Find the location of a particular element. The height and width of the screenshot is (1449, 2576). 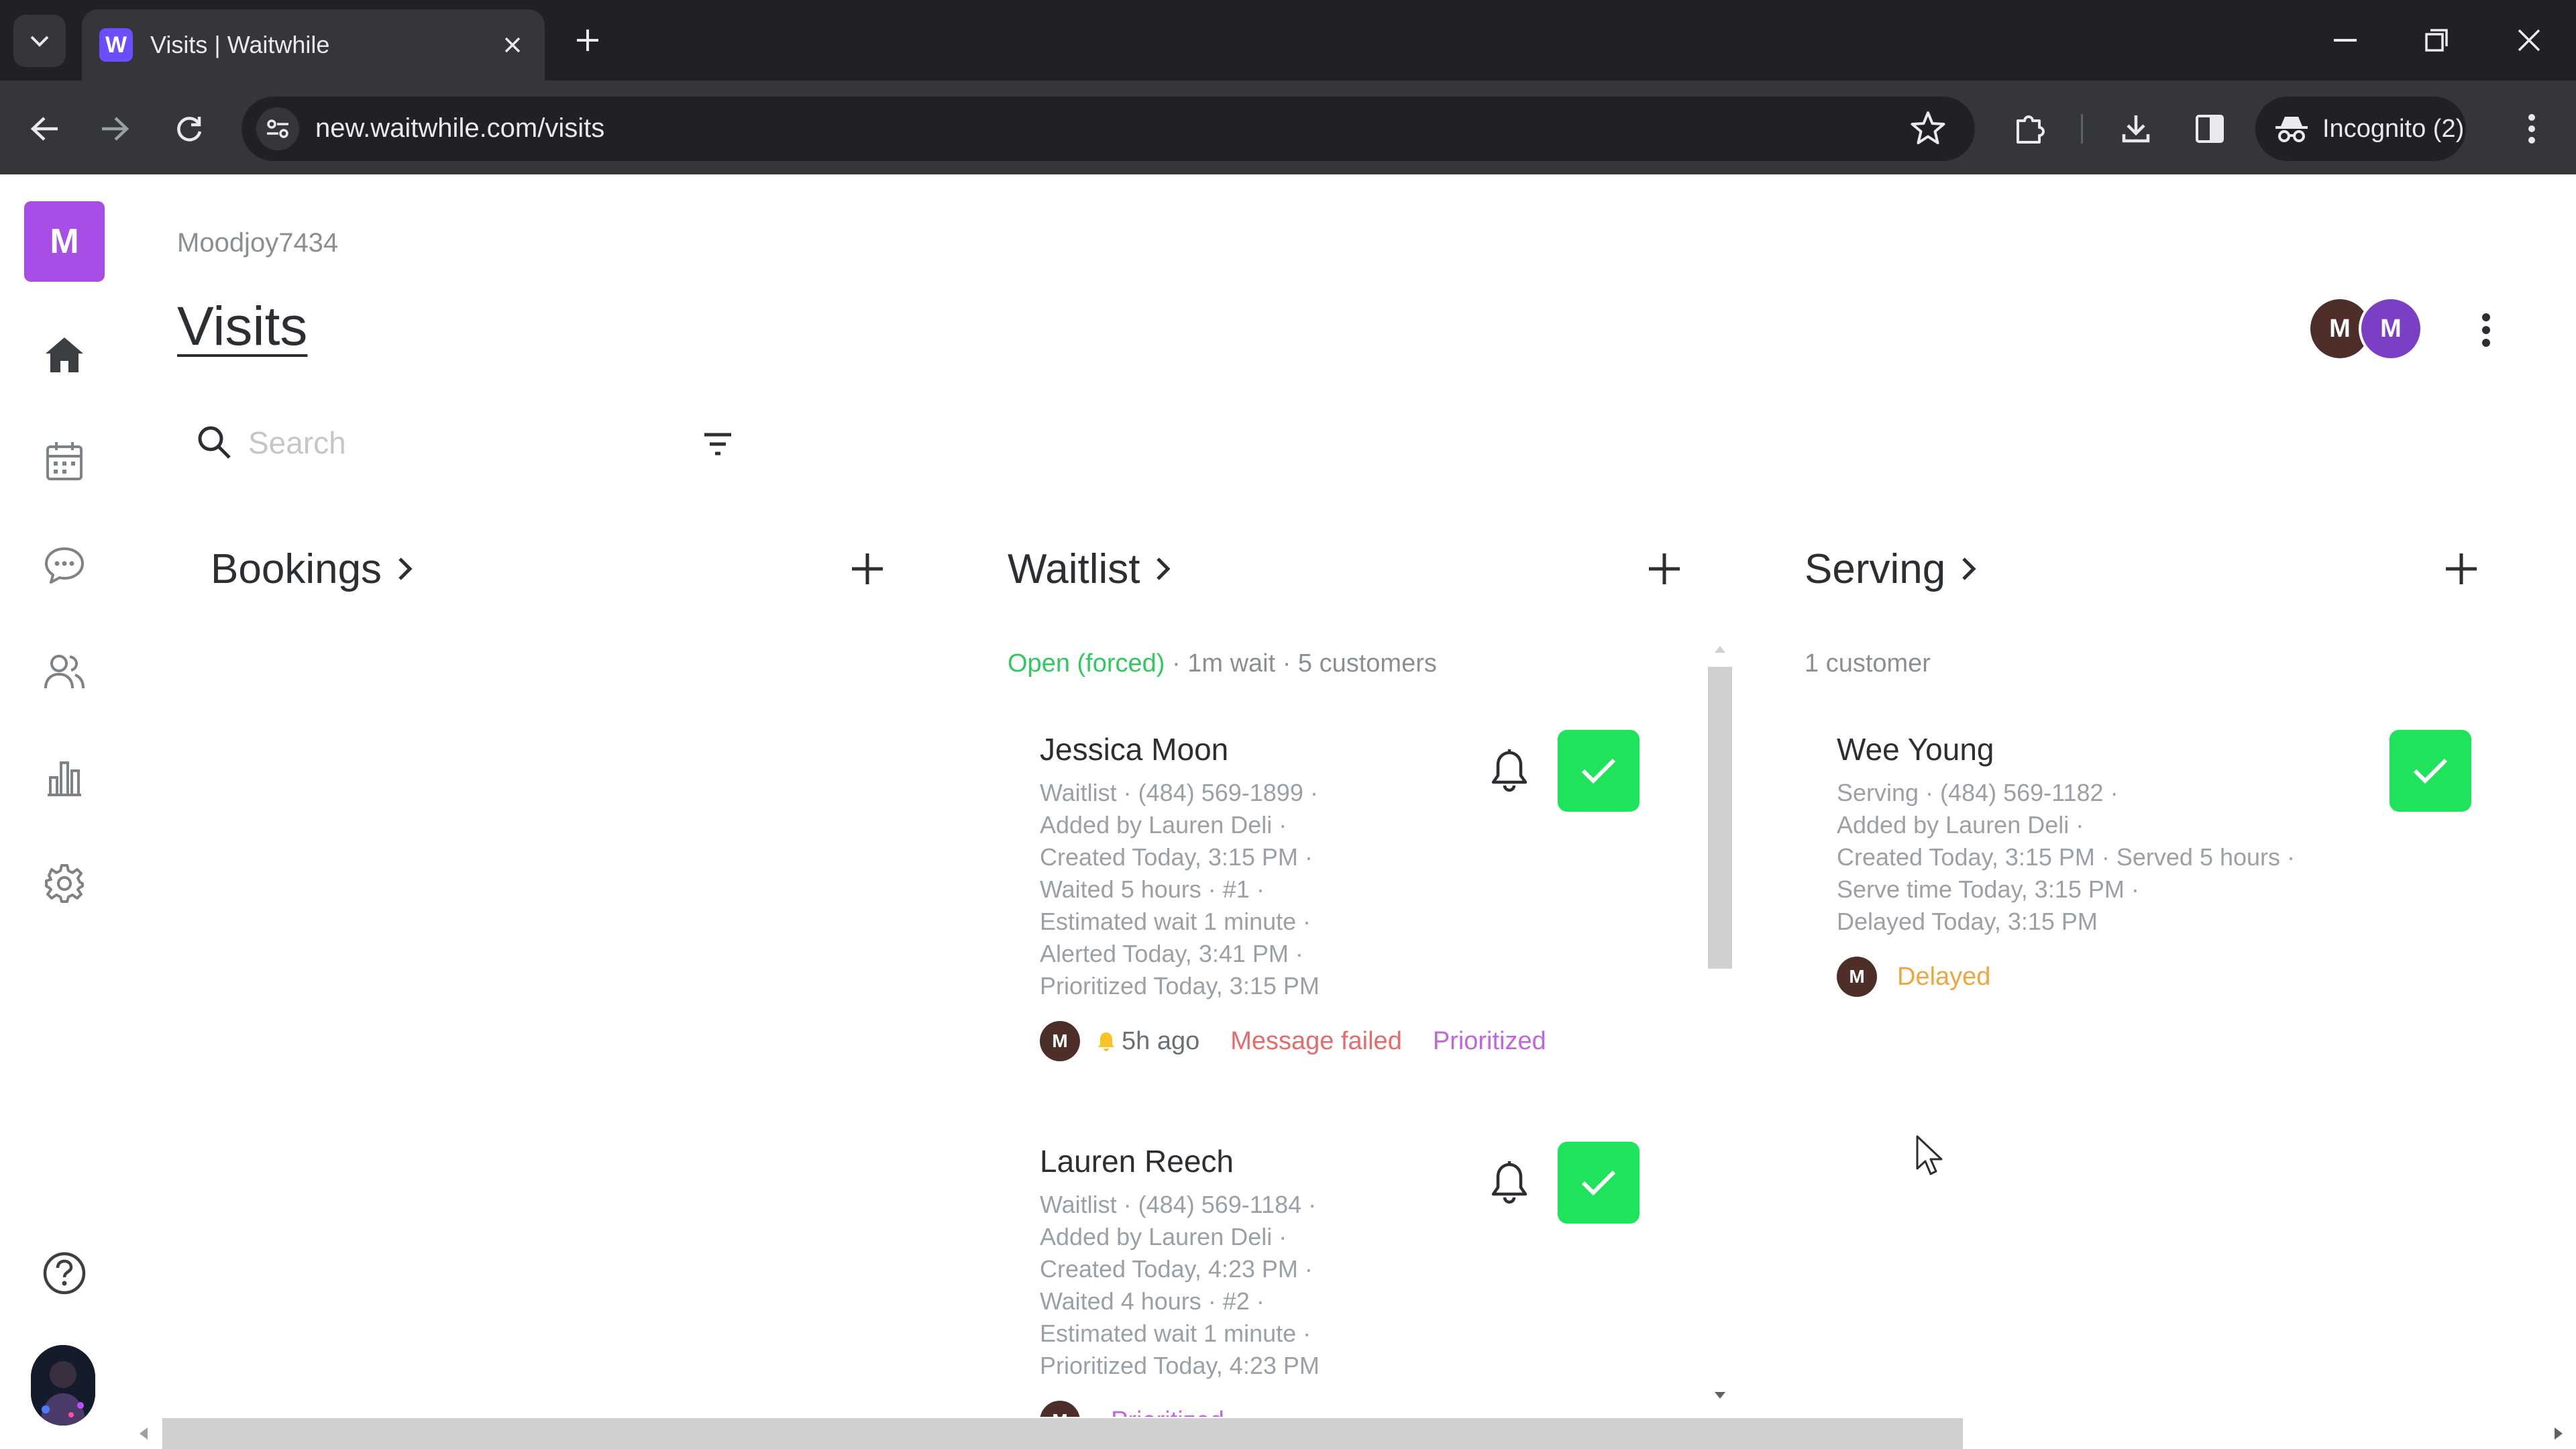

bookmark-star-button is located at coordinates (1928, 129).